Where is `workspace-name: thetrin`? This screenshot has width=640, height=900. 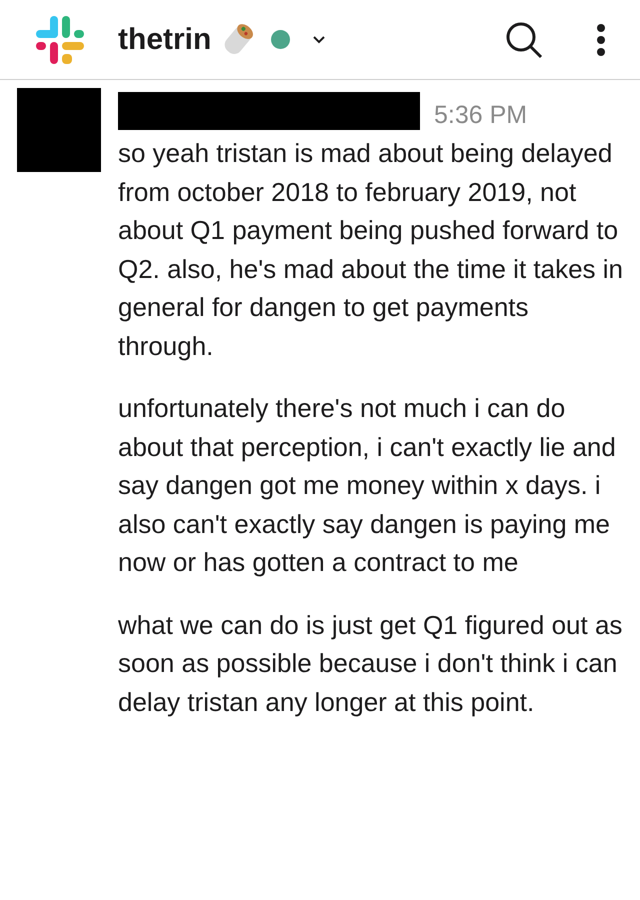 workspace-name: thetrin is located at coordinates (165, 39).